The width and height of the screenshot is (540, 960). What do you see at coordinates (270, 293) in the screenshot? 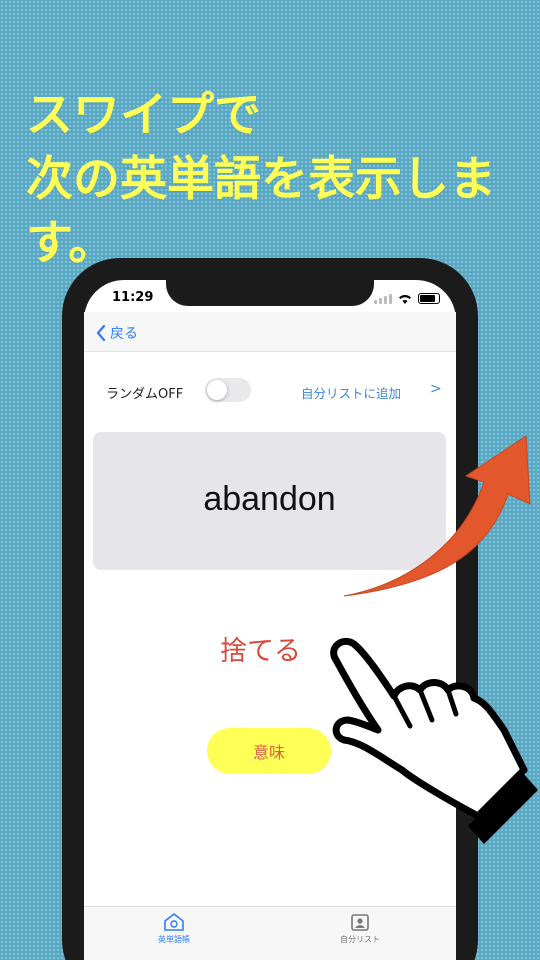
I see `phone-notch` at bounding box center [270, 293].